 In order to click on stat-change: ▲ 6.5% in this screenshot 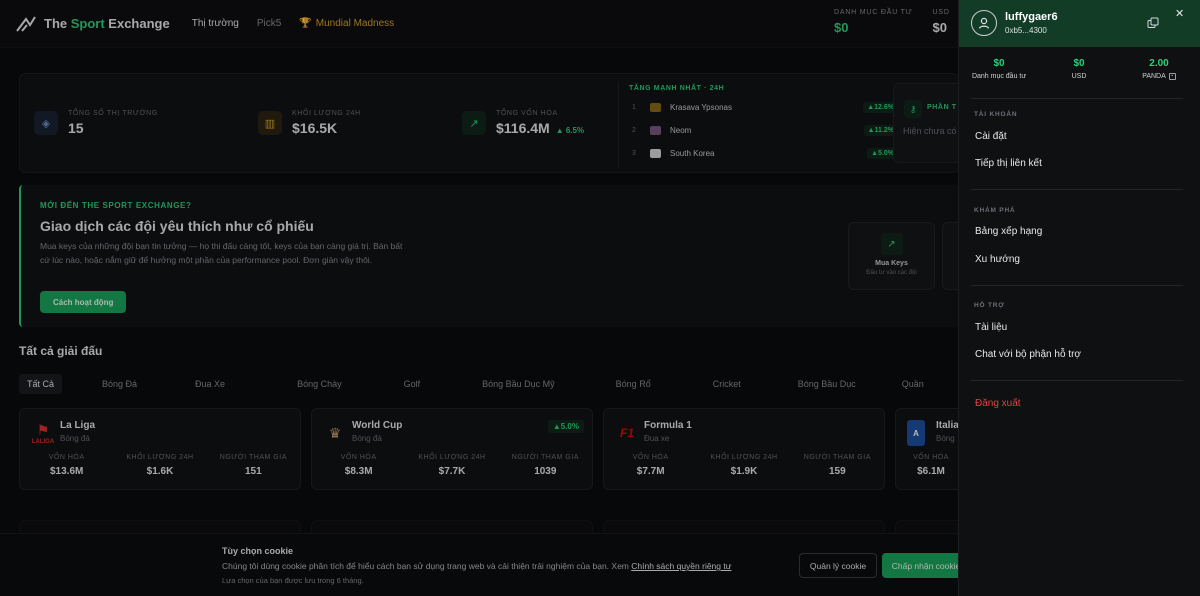, I will do `click(570, 130)`.